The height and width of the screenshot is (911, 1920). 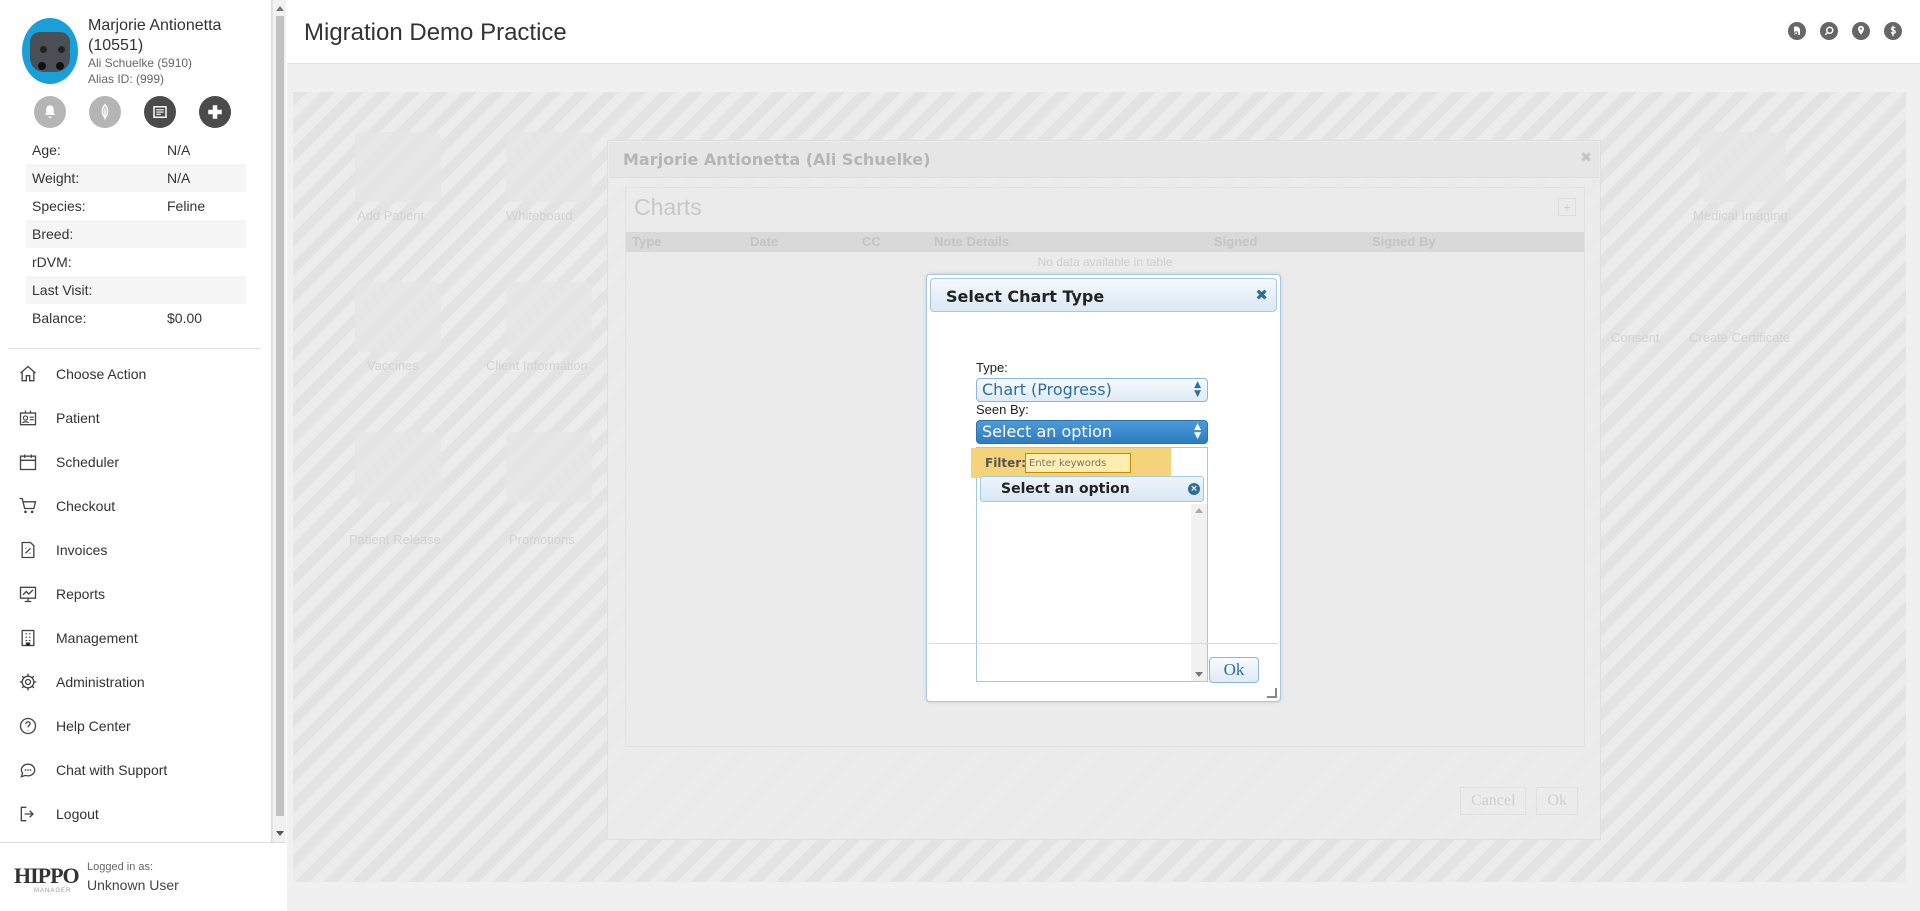 I want to click on col-signed-by: Signed By, so click(x=1471, y=242).